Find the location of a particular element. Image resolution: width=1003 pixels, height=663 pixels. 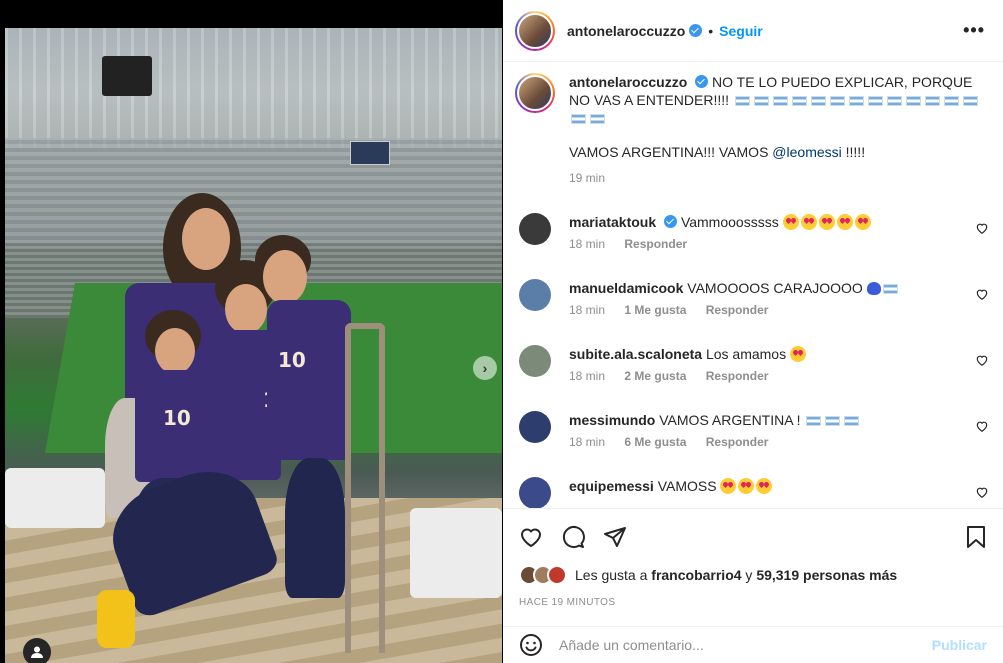

kid-right-jersey is located at coordinates (309, 380).